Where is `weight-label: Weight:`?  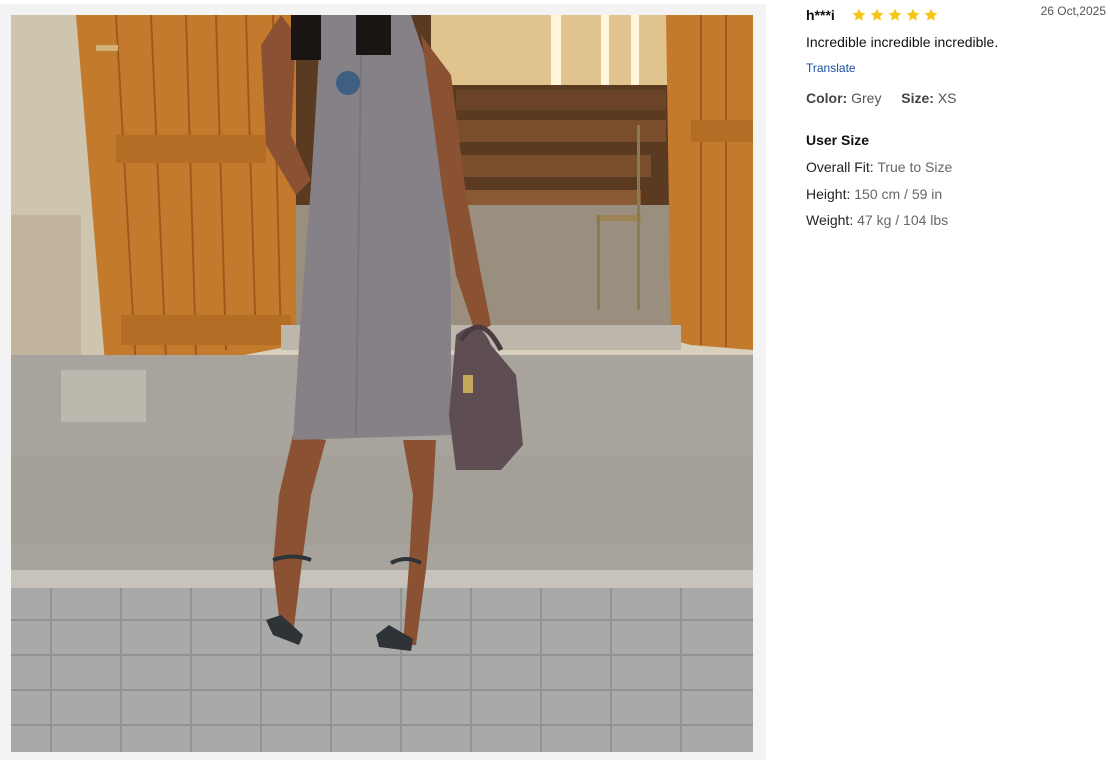 weight-label: Weight: is located at coordinates (830, 220).